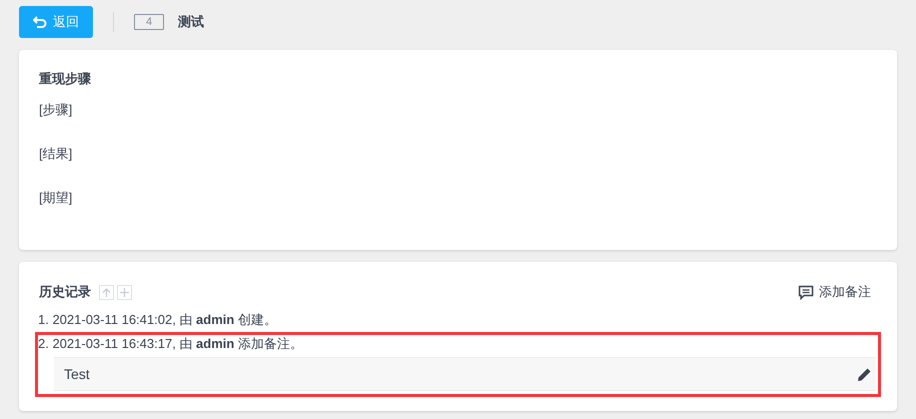 The image size is (916, 419). I want to click on sort-up-button, so click(106, 292).